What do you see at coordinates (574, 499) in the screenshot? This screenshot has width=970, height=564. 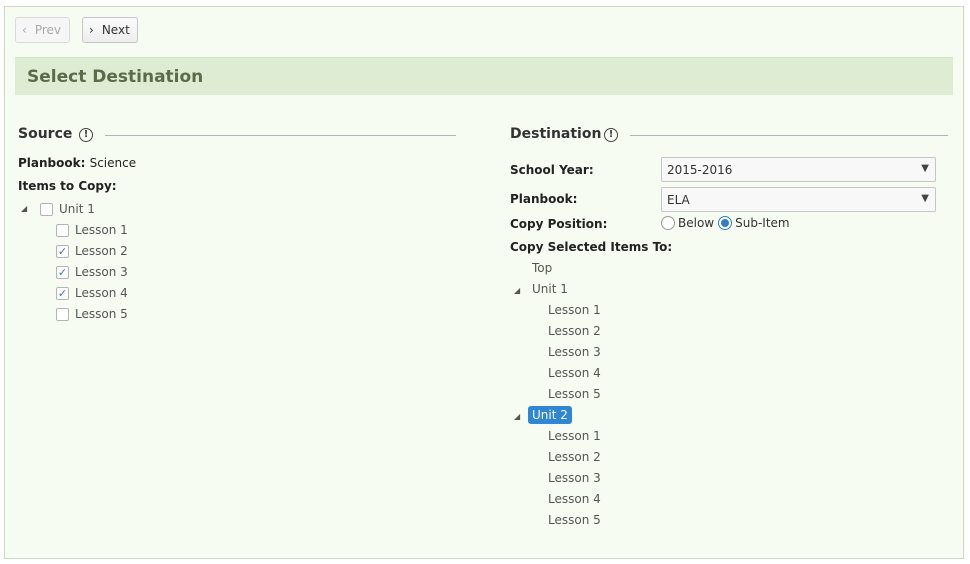 I see `dest-unit-2-lesson-4: Lesson 4` at bounding box center [574, 499].